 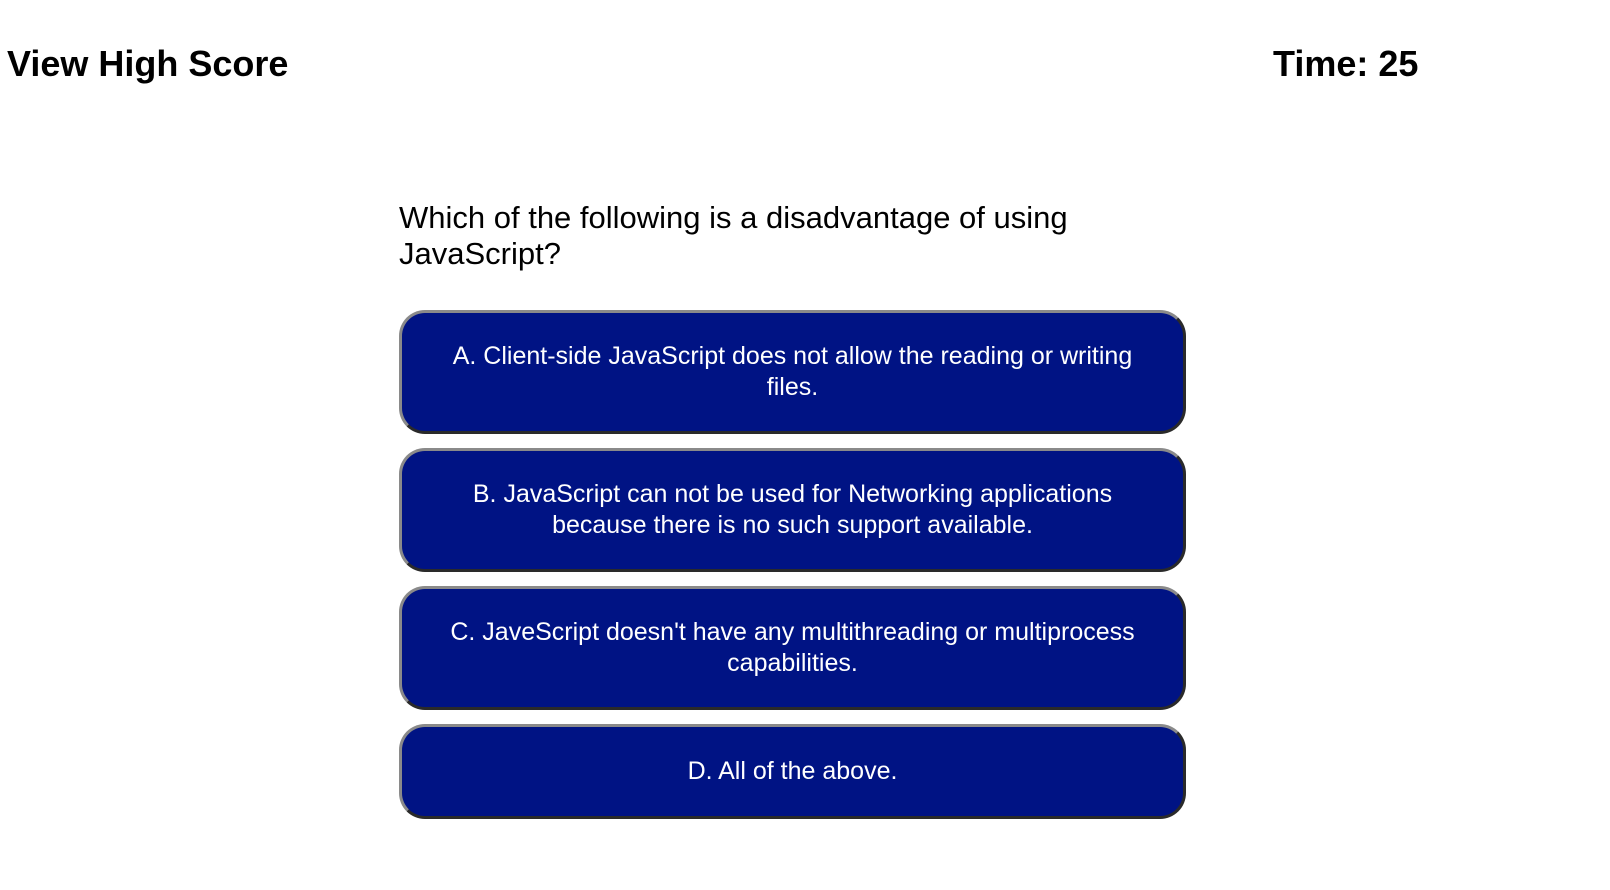 I want to click on view-high-score-link: View High Score, so click(x=147, y=64).